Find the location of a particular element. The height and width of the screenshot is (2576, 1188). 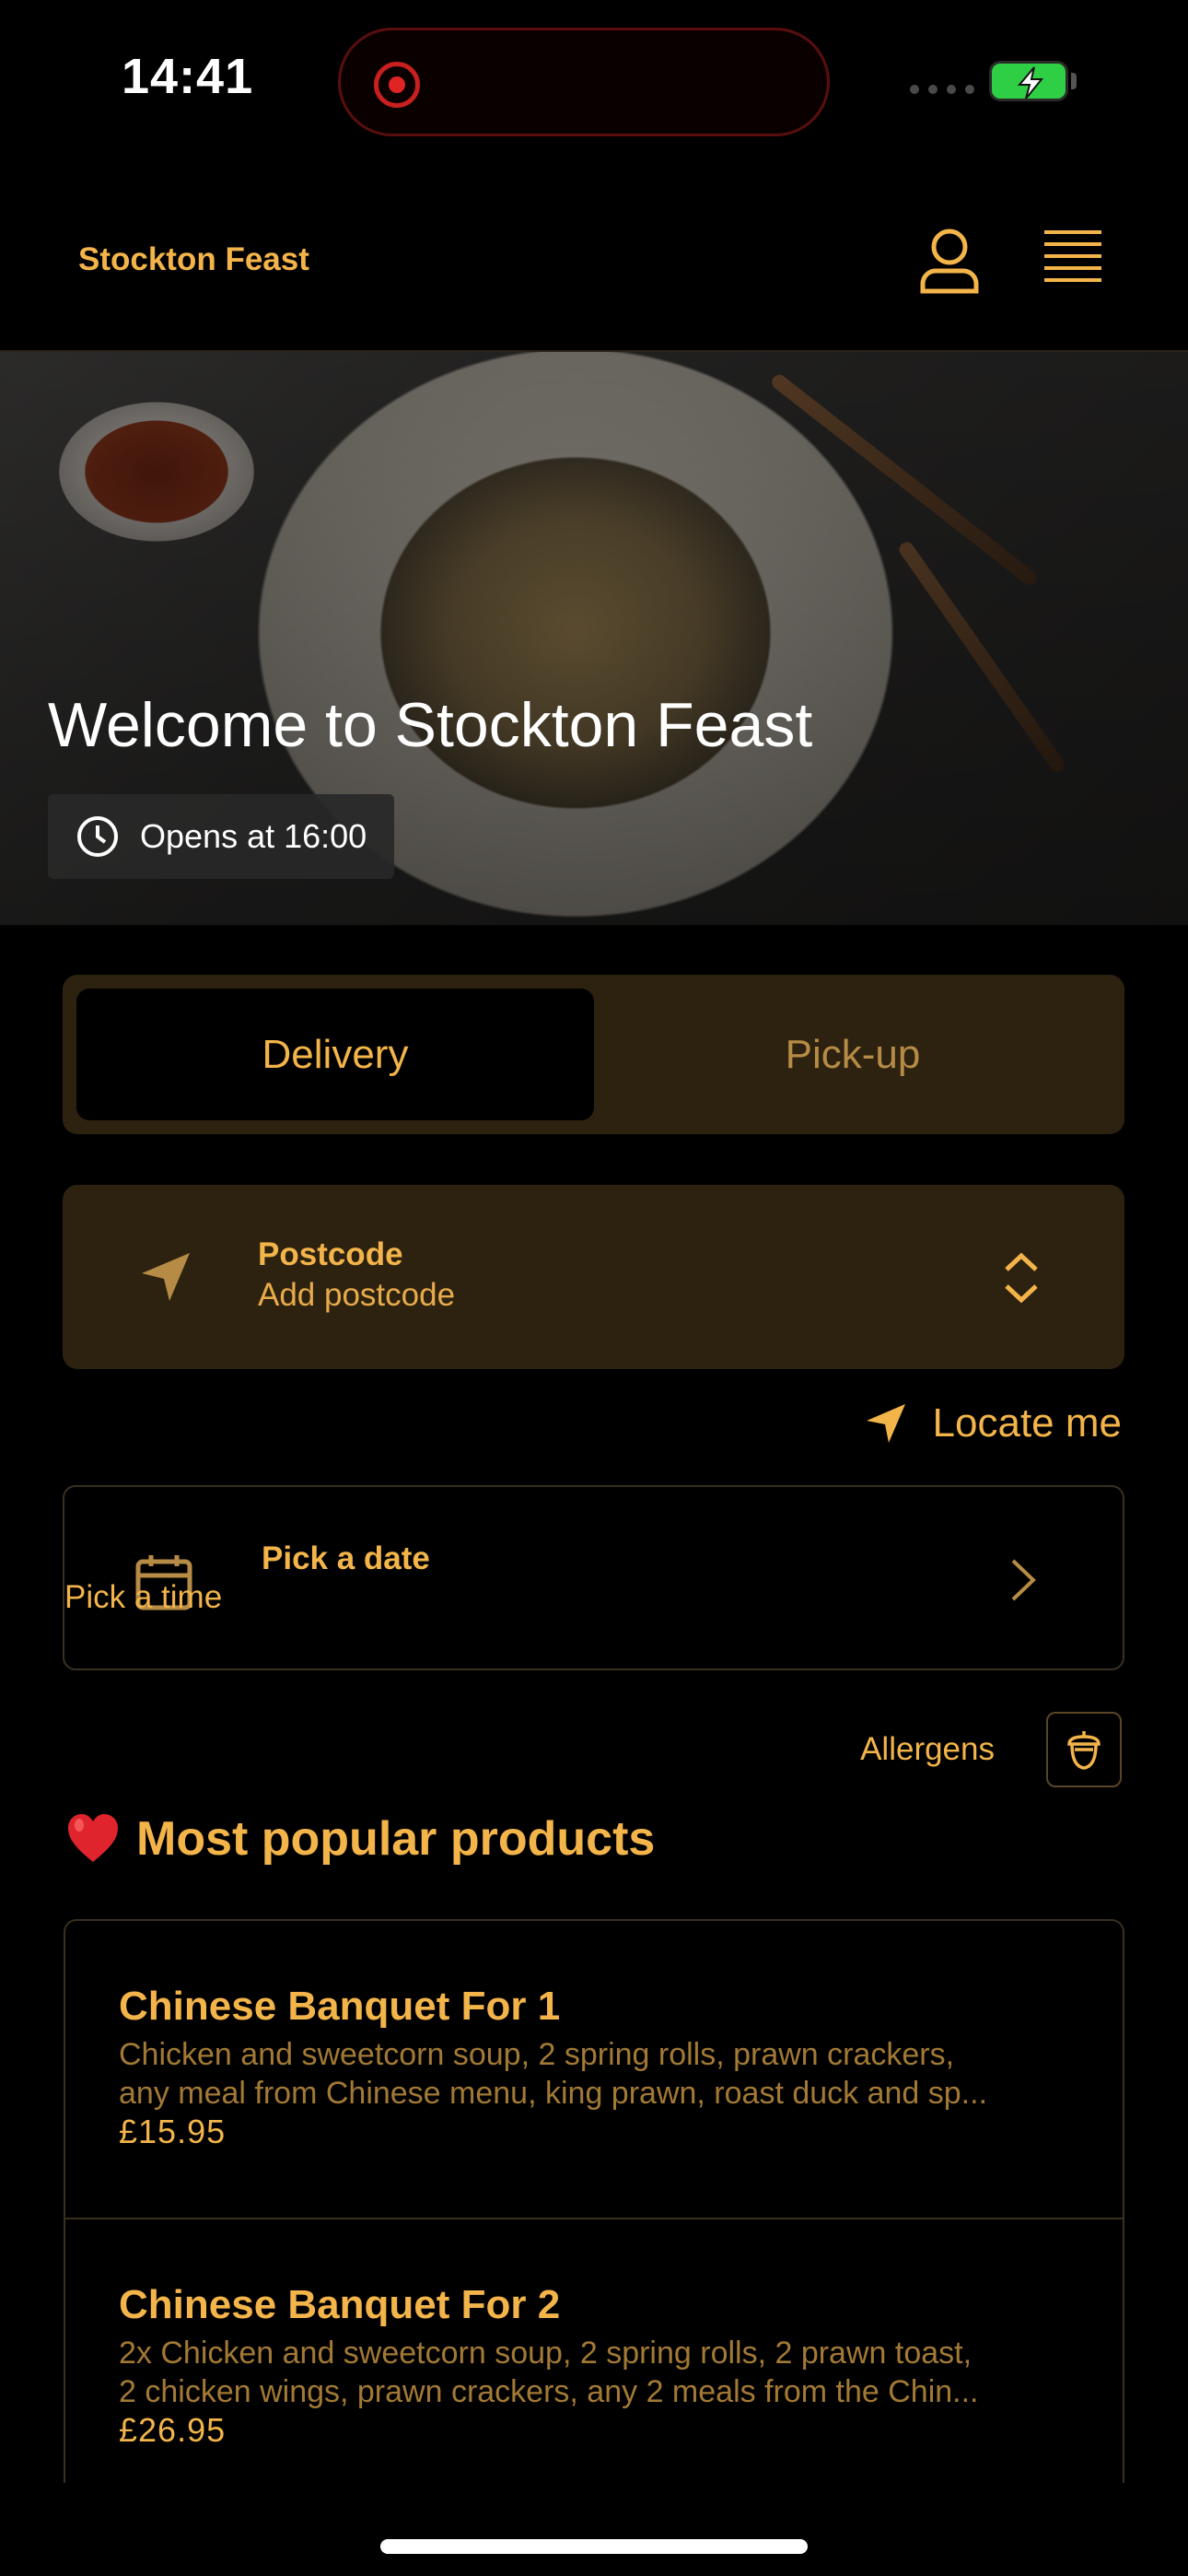

opening-hours-text: Opens at 16:00 is located at coordinates (253, 836).